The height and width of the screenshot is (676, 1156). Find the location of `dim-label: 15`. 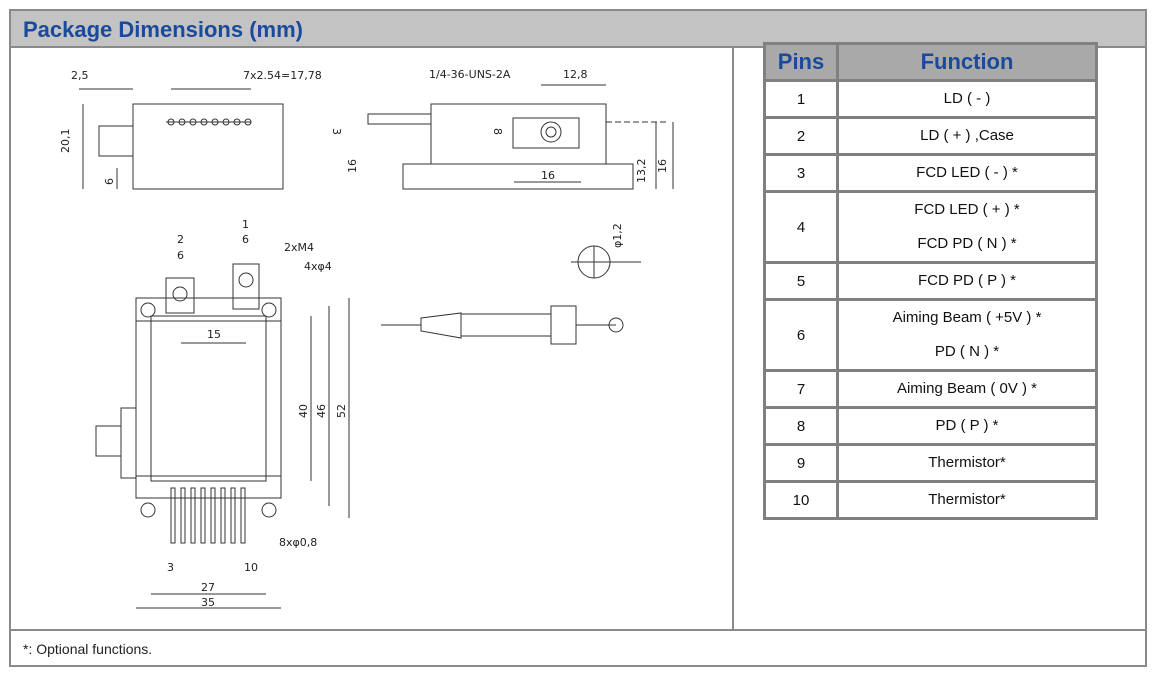

dim-label: 15 is located at coordinates (214, 334).